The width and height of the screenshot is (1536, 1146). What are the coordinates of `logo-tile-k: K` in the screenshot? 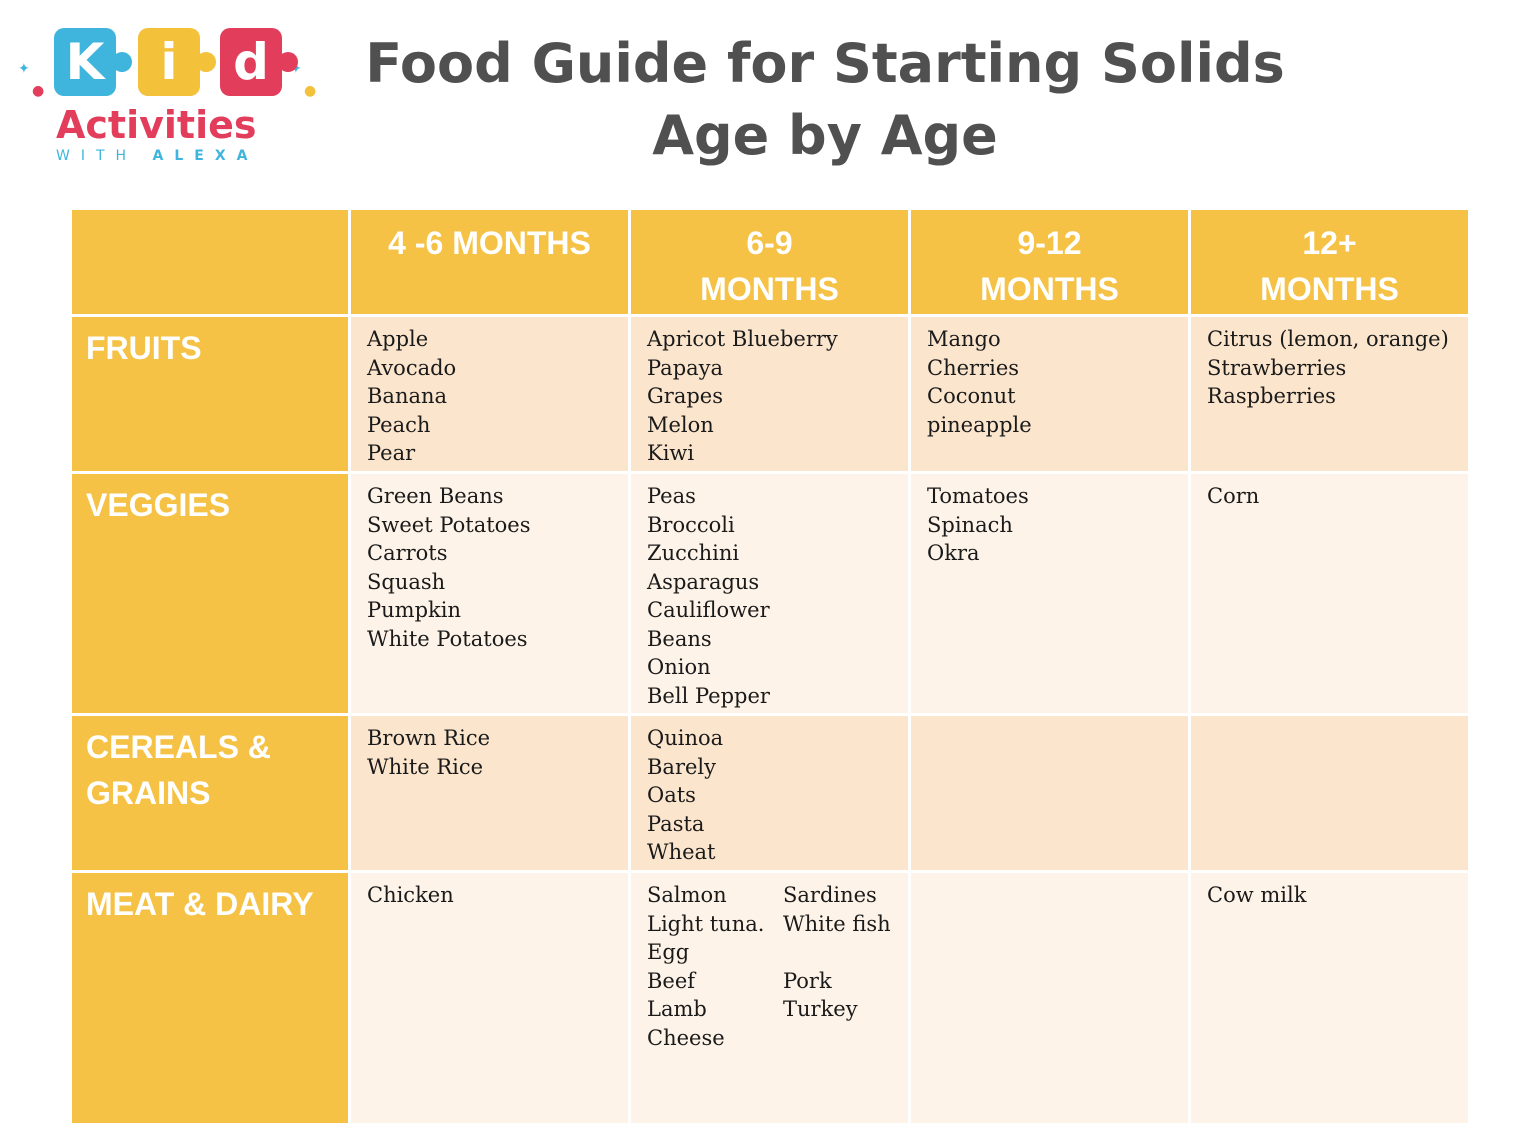 It's located at (85, 62).